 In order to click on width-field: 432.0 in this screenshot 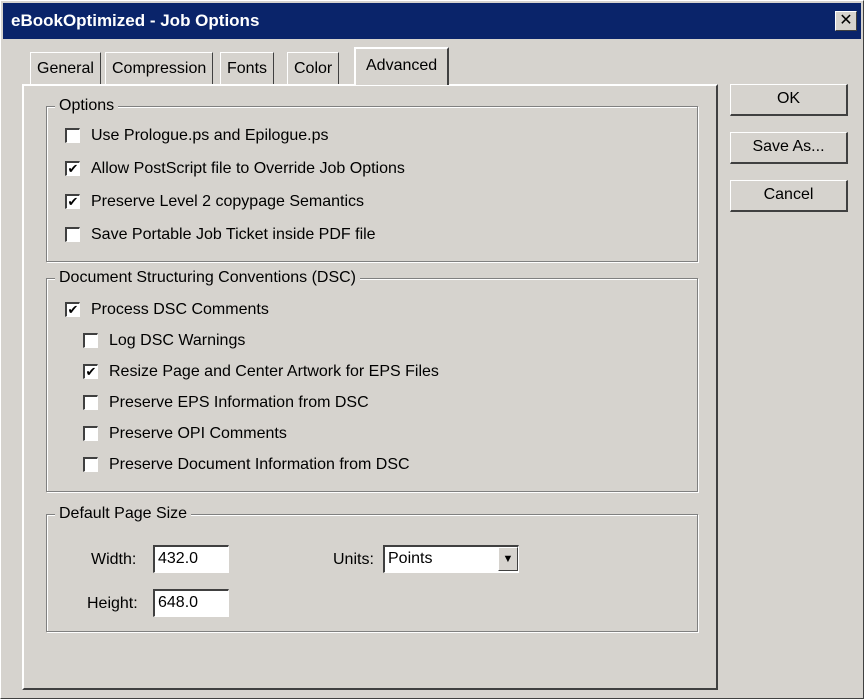, I will do `click(191, 559)`.